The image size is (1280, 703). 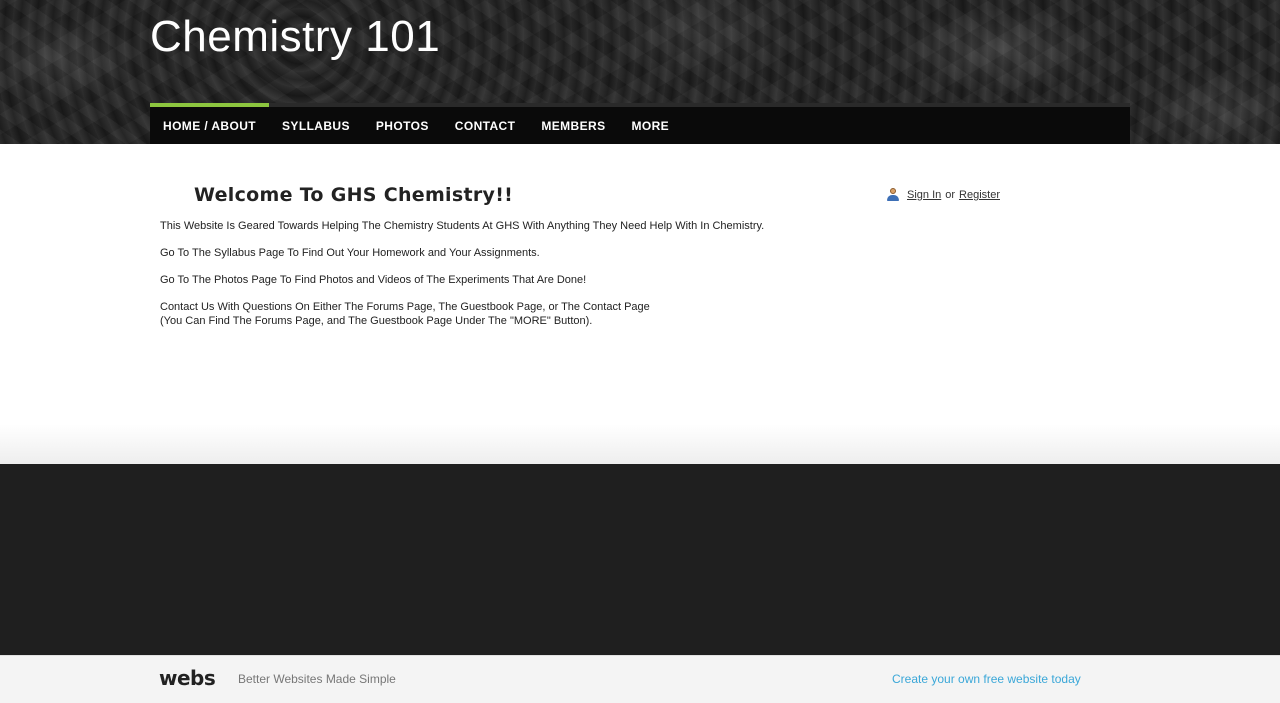 What do you see at coordinates (317, 679) in the screenshot?
I see `footer-tagline: Better Websites Made Simple` at bounding box center [317, 679].